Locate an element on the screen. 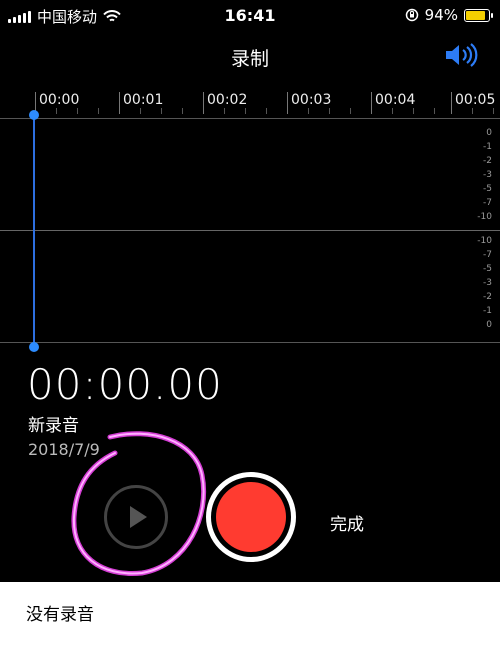  timeline-label: 00:02 is located at coordinates (227, 100).